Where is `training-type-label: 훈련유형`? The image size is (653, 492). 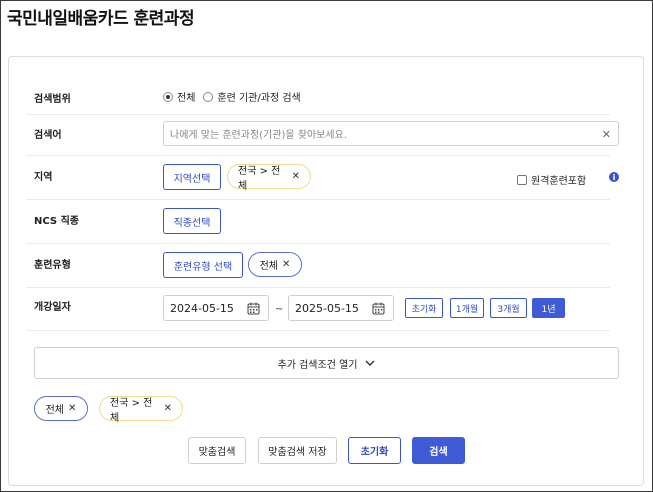 training-type-label: 훈련유형 is located at coordinates (52, 265).